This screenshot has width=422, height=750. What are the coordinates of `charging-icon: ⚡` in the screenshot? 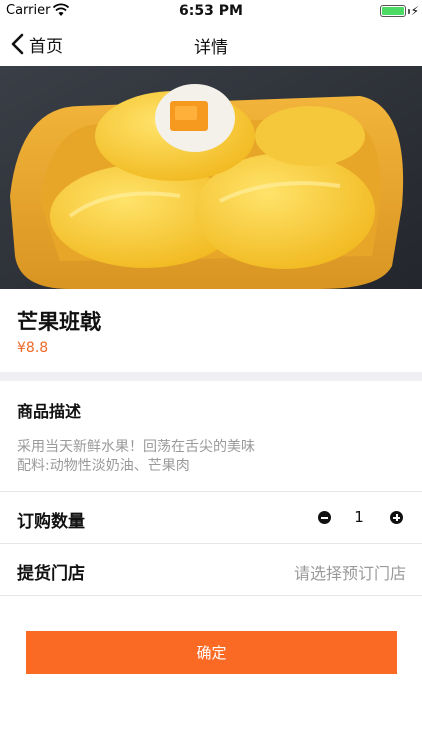 It's located at (414, 11).